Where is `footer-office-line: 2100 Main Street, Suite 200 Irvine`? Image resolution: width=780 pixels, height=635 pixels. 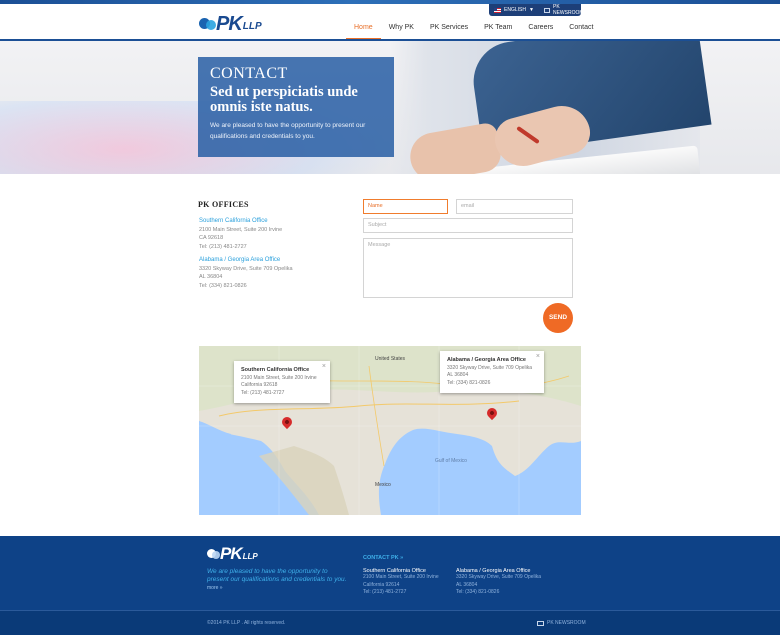
footer-office-line: 2100 Main Street, Suite 200 Irvine is located at coordinates (401, 577).